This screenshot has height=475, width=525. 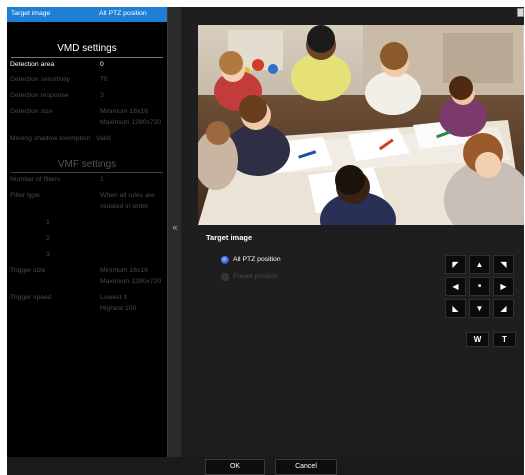 What do you see at coordinates (87, 309) in the screenshot?
I see `trigger-speed-row-2: Highest 100` at bounding box center [87, 309].